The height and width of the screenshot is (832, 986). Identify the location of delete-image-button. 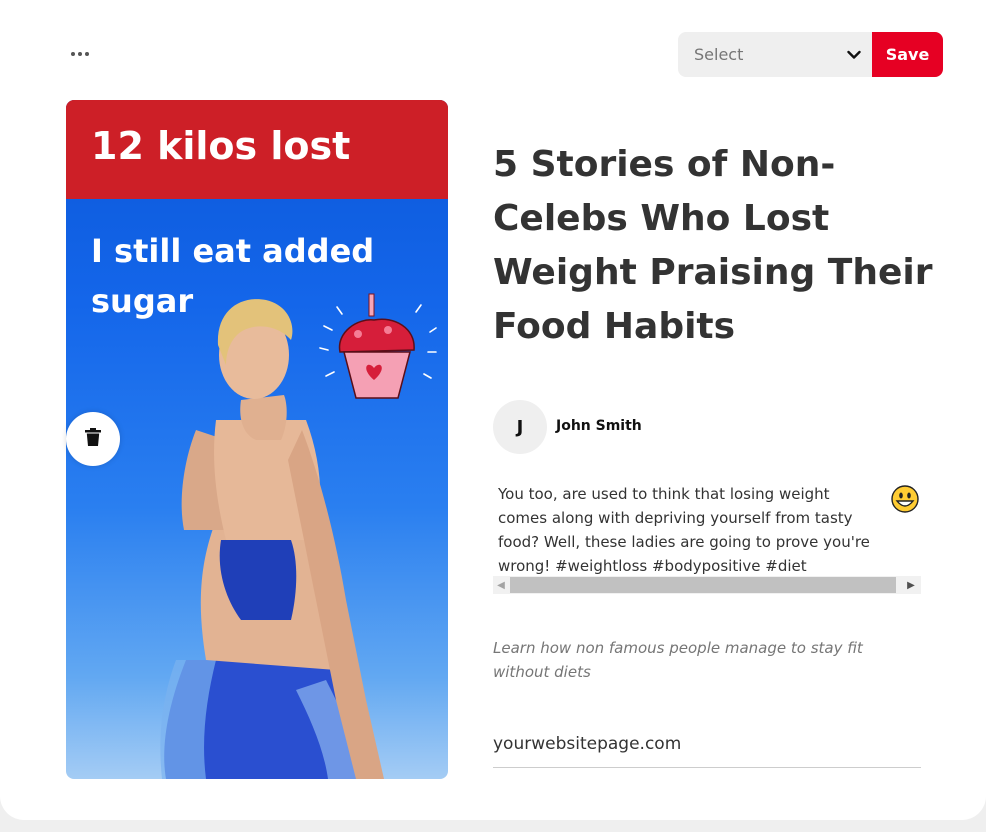
(93, 439).